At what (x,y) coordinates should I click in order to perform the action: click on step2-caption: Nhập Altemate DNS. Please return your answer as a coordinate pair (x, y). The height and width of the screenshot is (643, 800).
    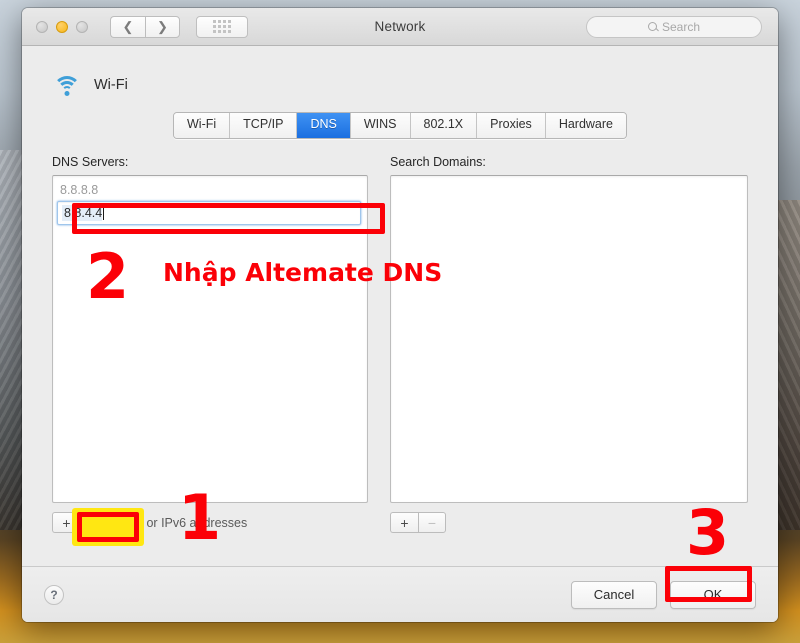
    Looking at the image, I should click on (303, 272).